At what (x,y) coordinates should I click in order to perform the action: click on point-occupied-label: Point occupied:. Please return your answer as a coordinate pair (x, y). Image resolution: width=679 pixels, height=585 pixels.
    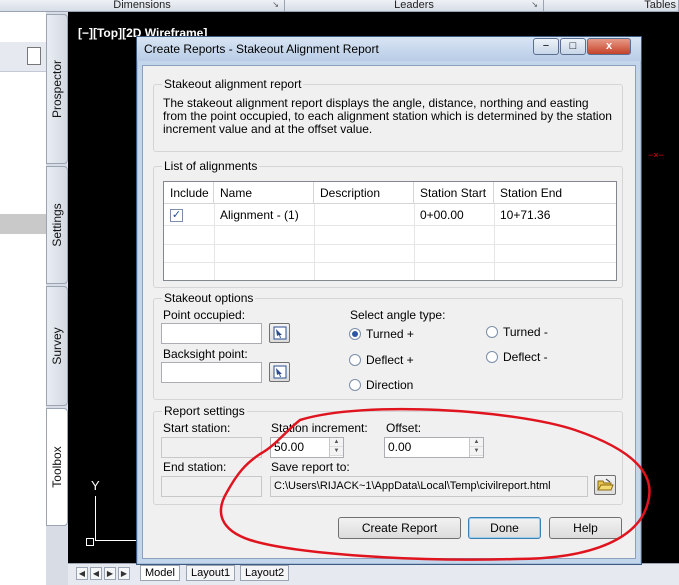
    Looking at the image, I should click on (204, 315).